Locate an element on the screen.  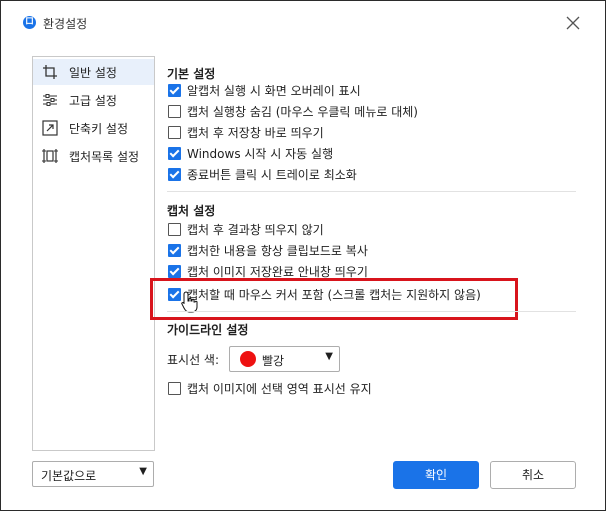
option-label: Windows 시작 시 자동 실행 is located at coordinates (260, 154).